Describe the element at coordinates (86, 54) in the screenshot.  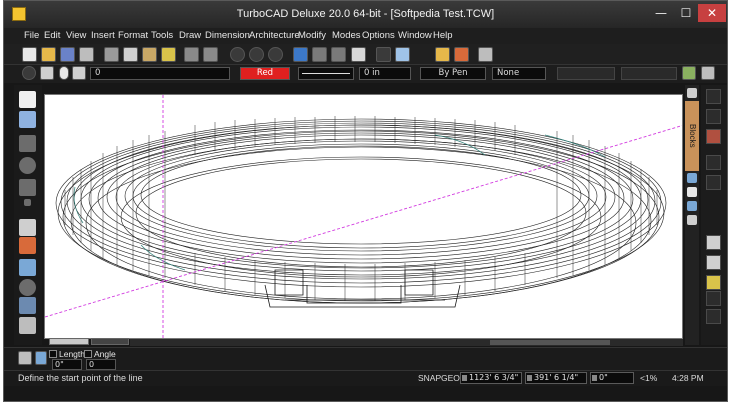
I see `print-icon` at that location.